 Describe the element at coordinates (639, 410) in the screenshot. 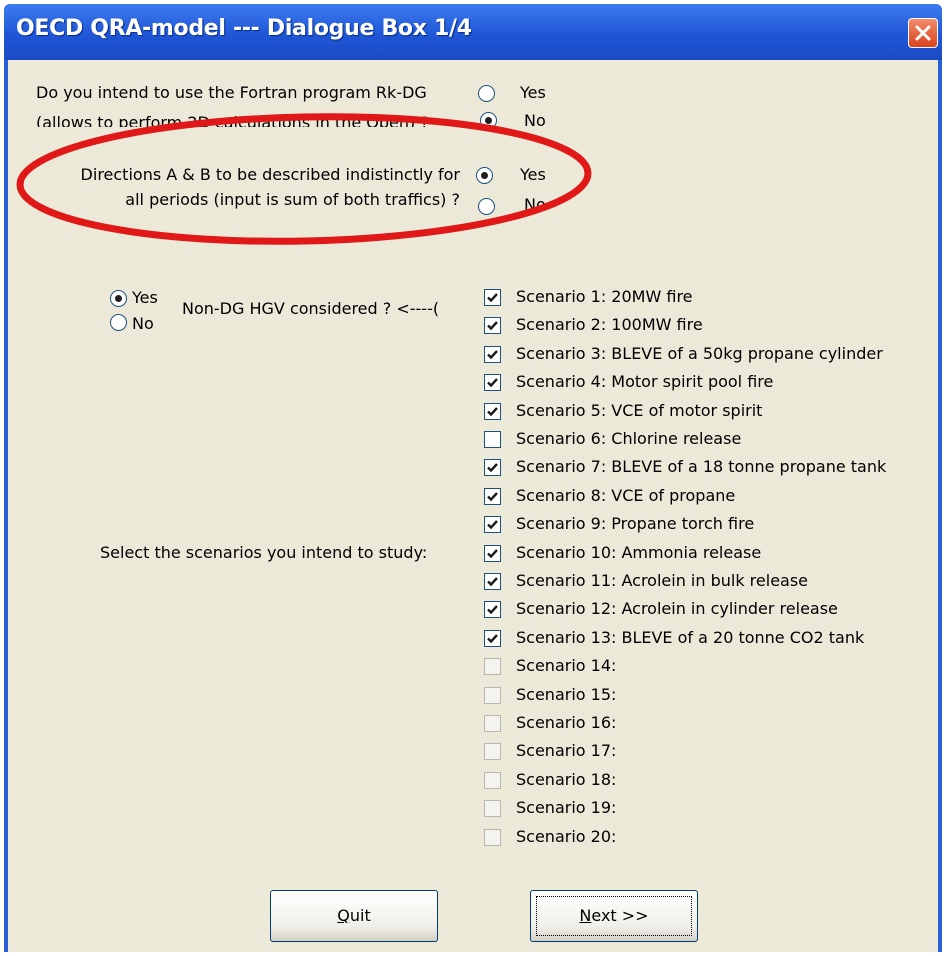

I see `scenario-5-label: Scenario 5: VCE of motor spirit` at that location.